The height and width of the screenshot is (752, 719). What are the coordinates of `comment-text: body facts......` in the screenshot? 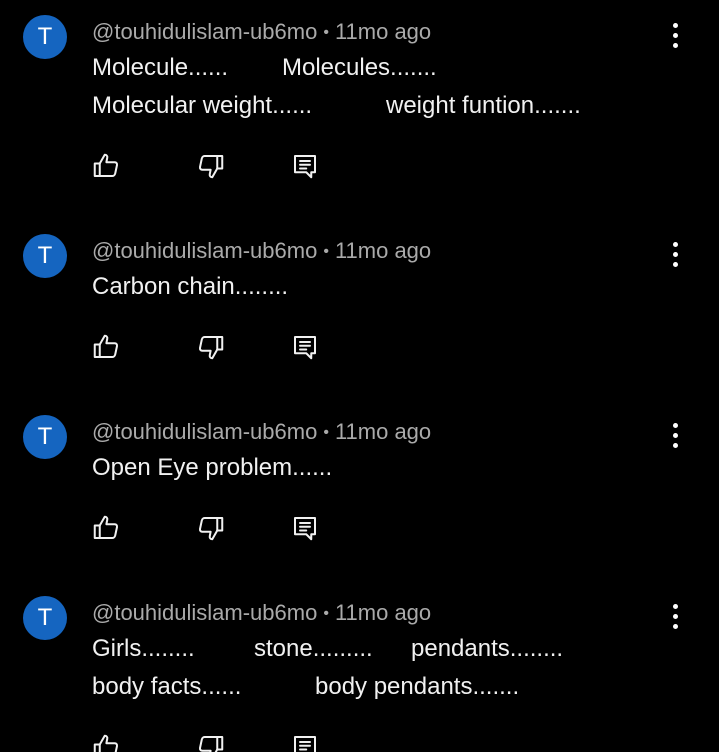 It's located at (167, 686).